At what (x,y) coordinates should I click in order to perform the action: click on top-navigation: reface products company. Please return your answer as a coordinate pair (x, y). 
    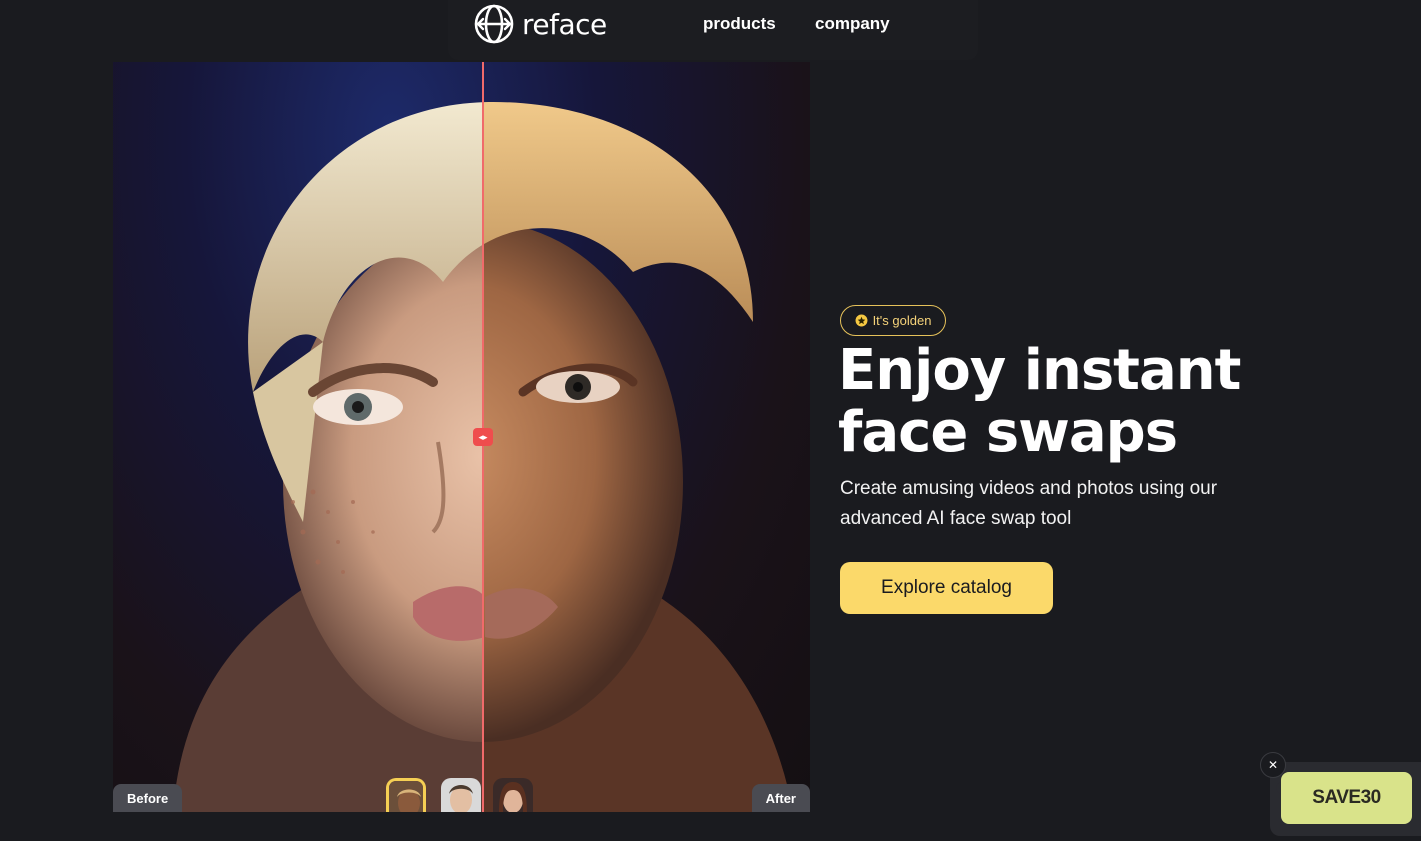
    Looking at the image, I should click on (710, 30).